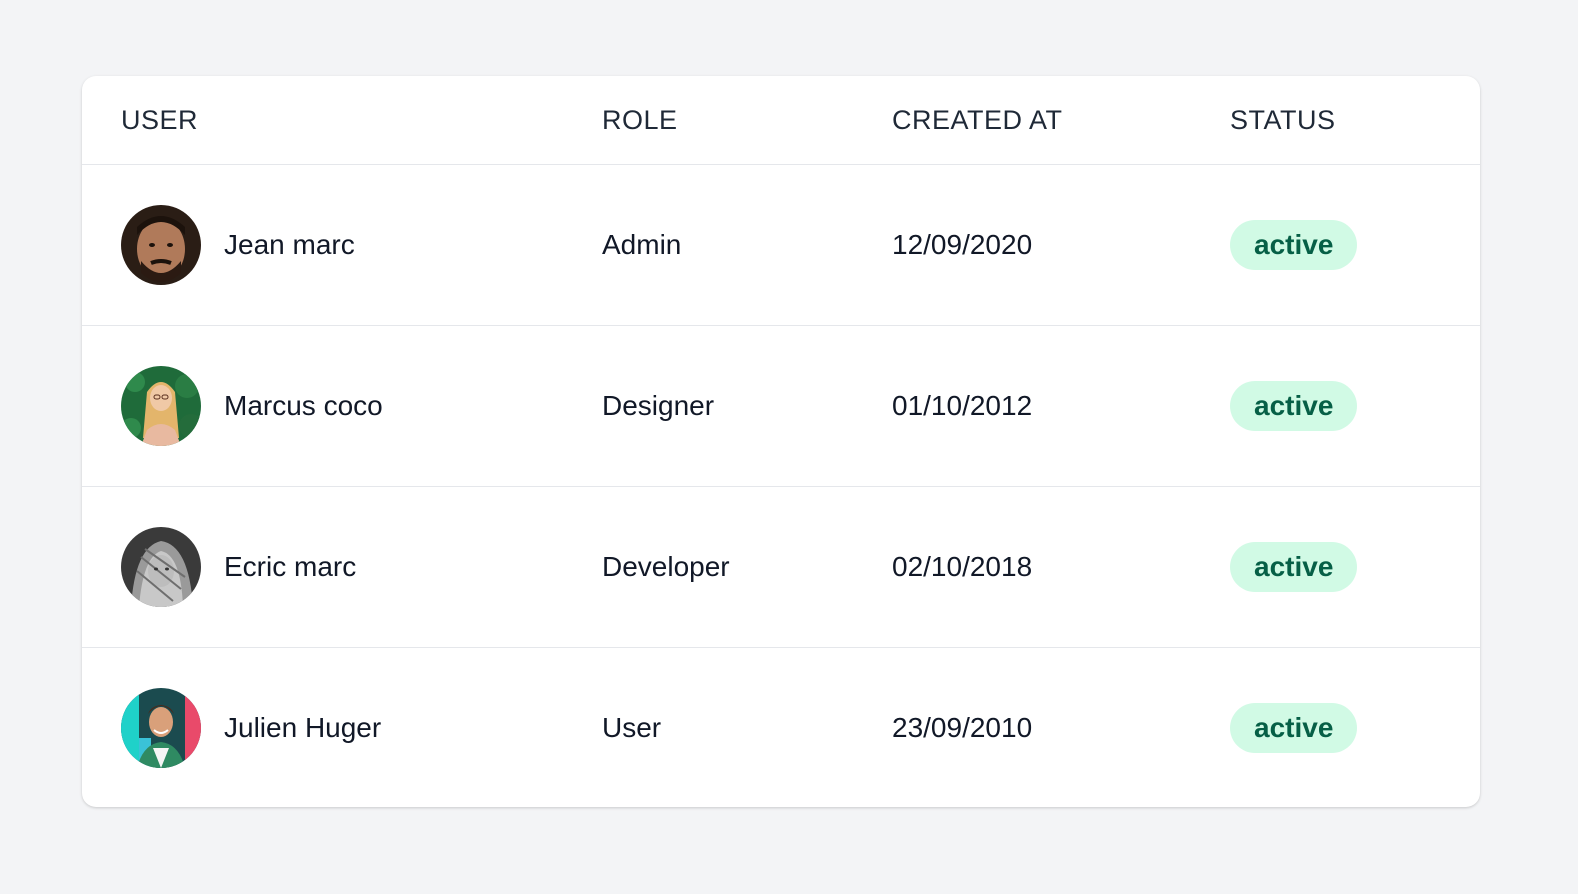 This screenshot has width=1578, height=894. I want to click on user-name: Ecric marc, so click(290, 566).